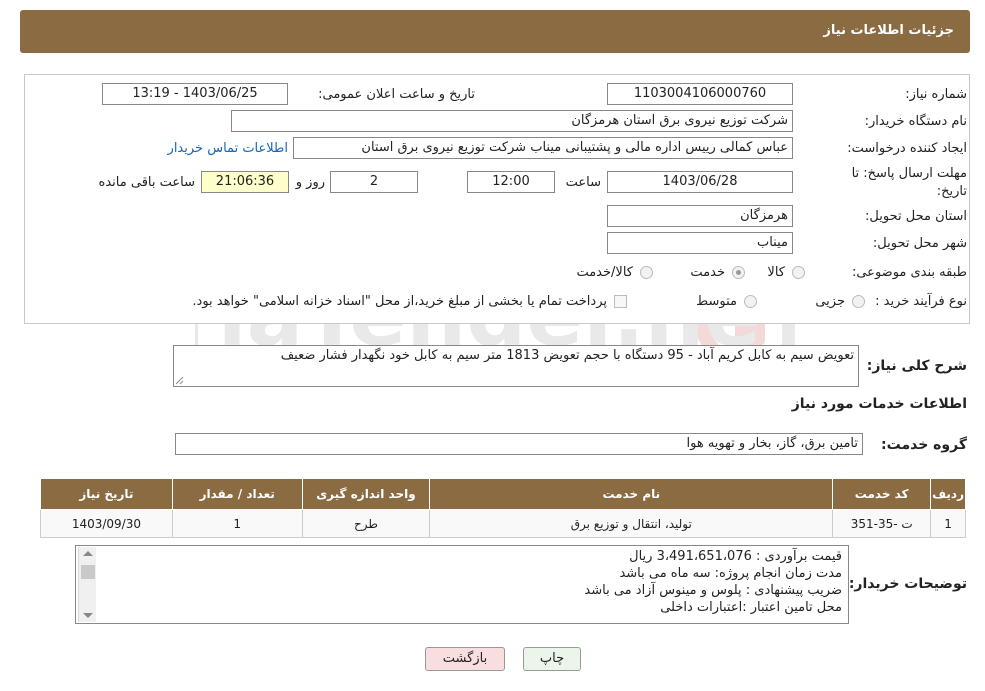 This screenshot has height=691, width=985. Describe the element at coordinates (374, 182) in the screenshot. I see `days-field: 2` at that location.